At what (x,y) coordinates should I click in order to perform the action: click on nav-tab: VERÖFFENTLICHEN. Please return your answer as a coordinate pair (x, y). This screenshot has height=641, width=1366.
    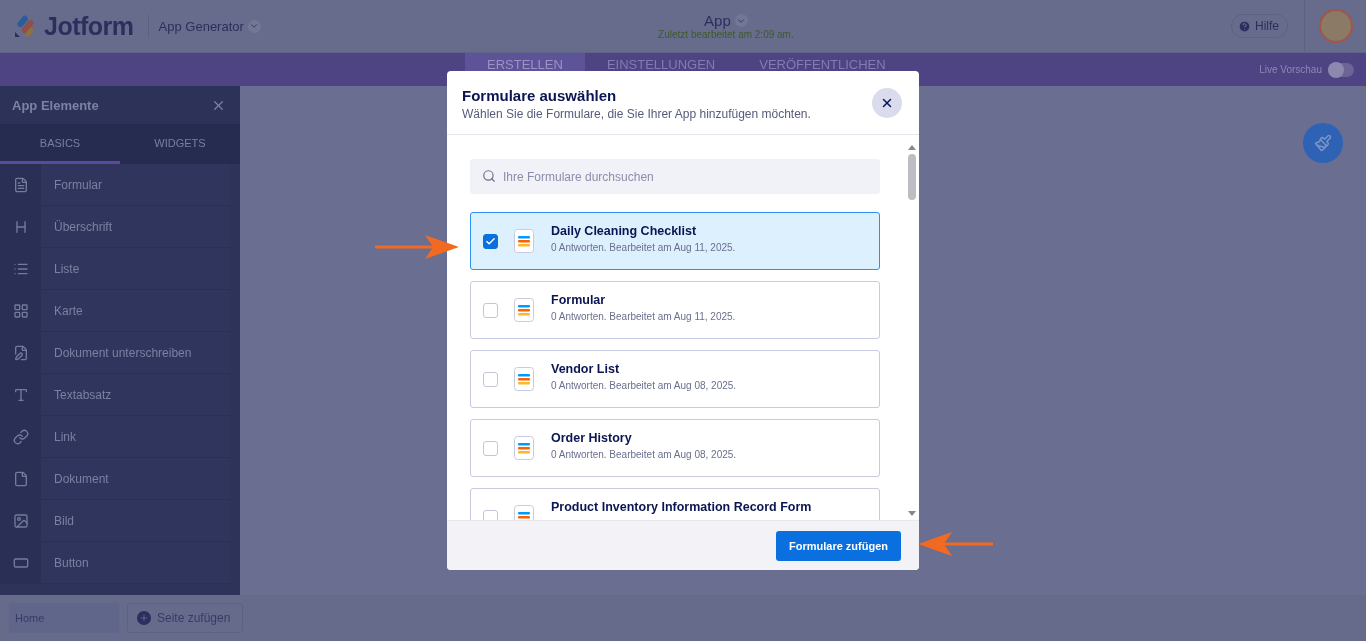
    Looking at the image, I should click on (822, 69).